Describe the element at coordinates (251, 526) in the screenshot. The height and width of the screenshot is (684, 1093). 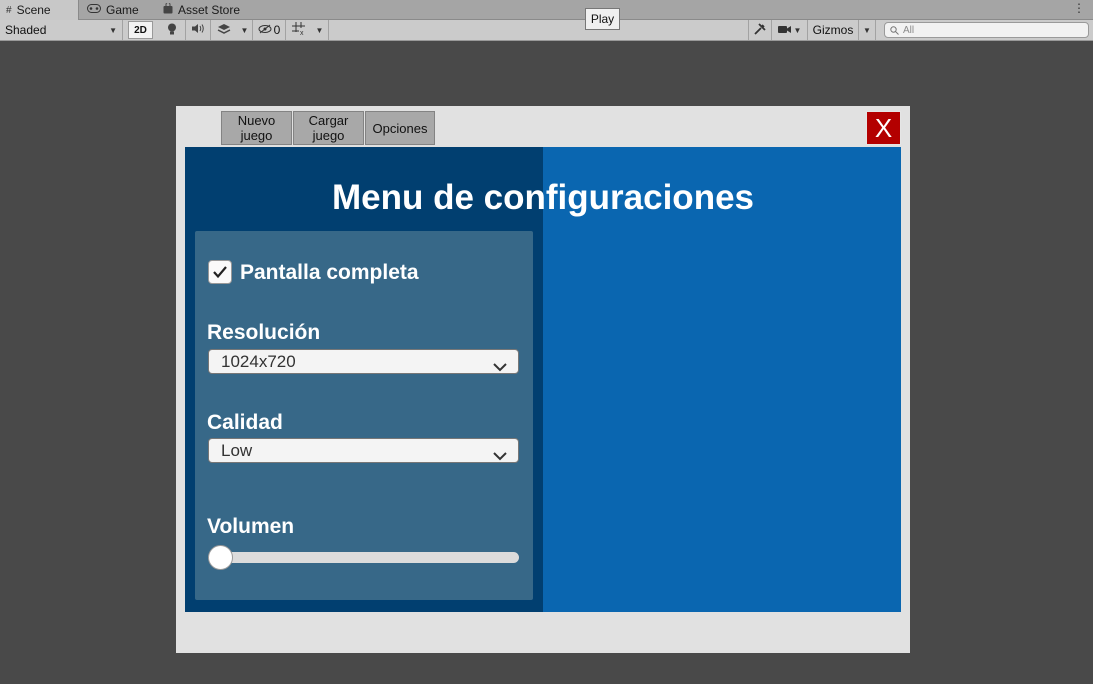
I see `volume-label: Volumen` at that location.